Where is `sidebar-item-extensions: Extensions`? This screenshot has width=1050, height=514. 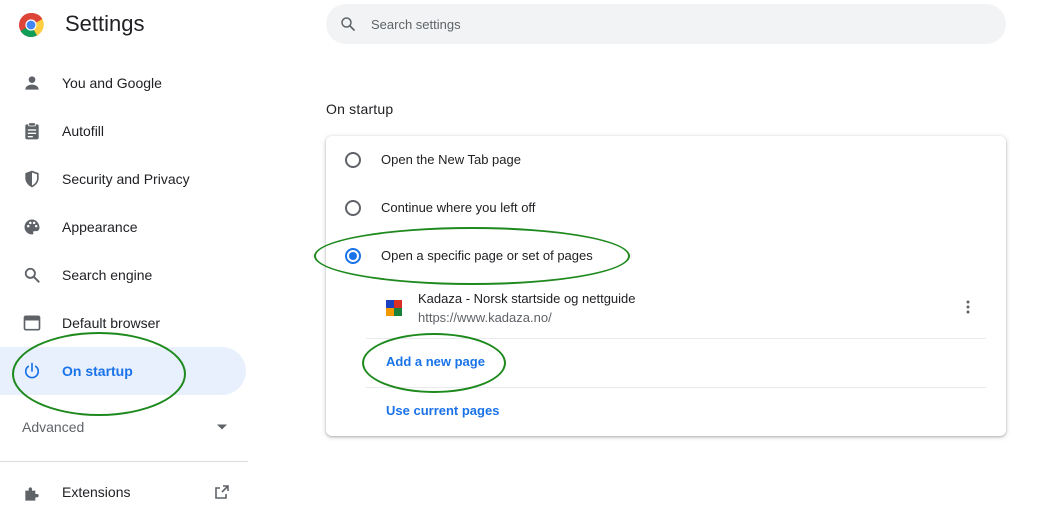 sidebar-item-extensions: Extensions is located at coordinates (123, 494).